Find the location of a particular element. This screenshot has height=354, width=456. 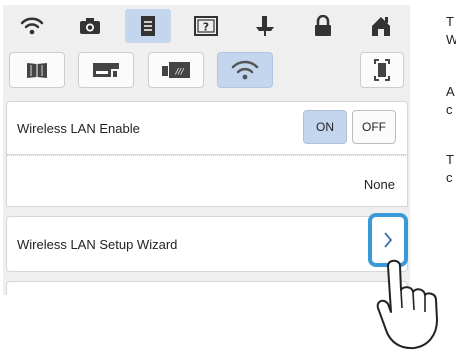

wireless-off-button: OFF is located at coordinates (374, 127).